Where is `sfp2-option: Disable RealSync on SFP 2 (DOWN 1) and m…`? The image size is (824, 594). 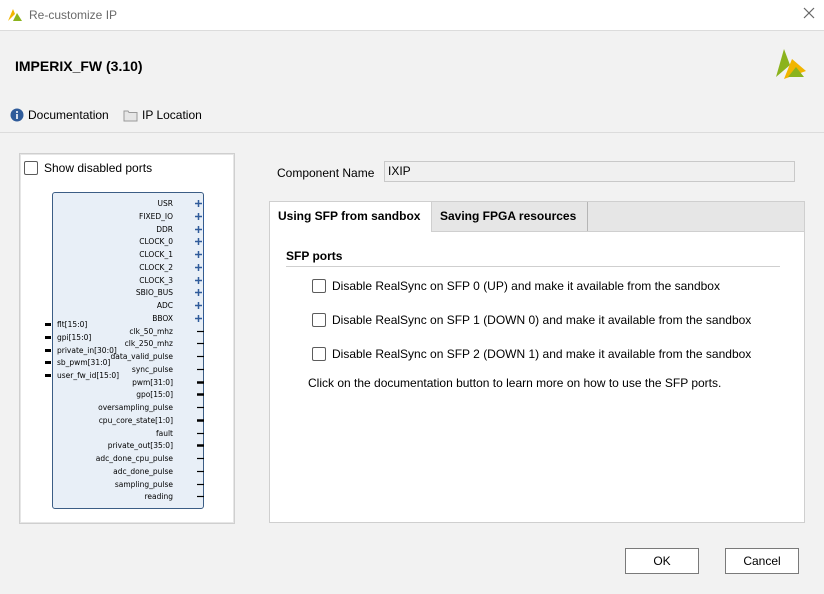 sfp2-option: Disable RealSync on SFP 2 (DOWN 1) and m… is located at coordinates (531, 354).